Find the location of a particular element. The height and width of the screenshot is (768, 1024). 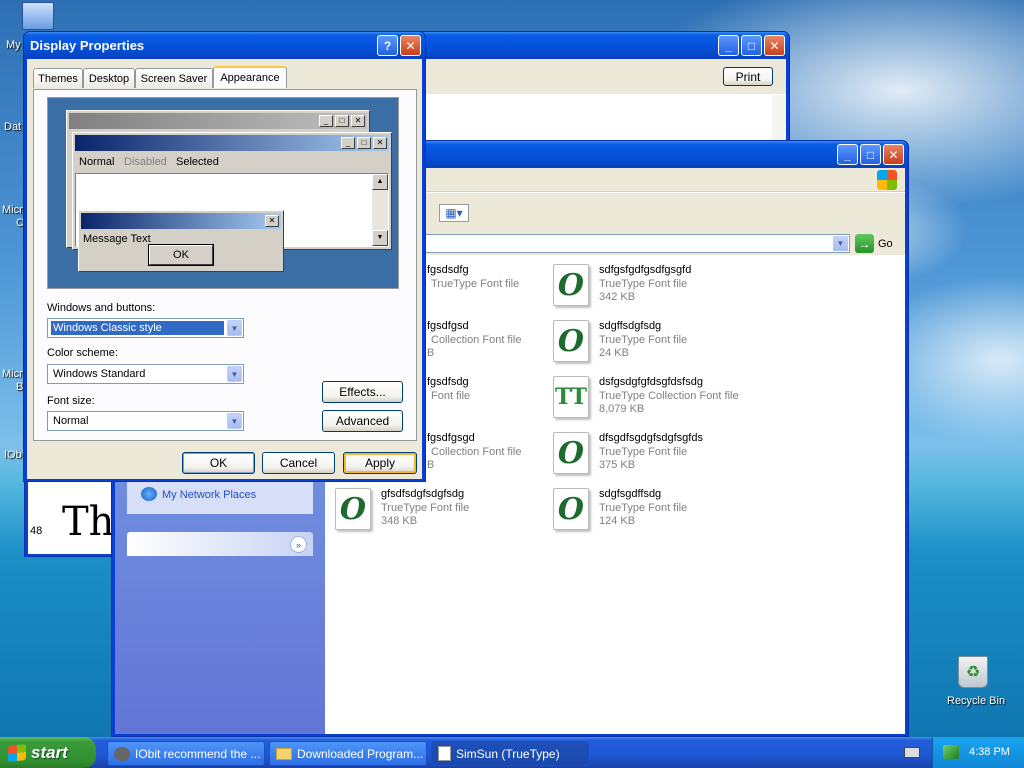

keyboard-icon is located at coordinates (912, 752).